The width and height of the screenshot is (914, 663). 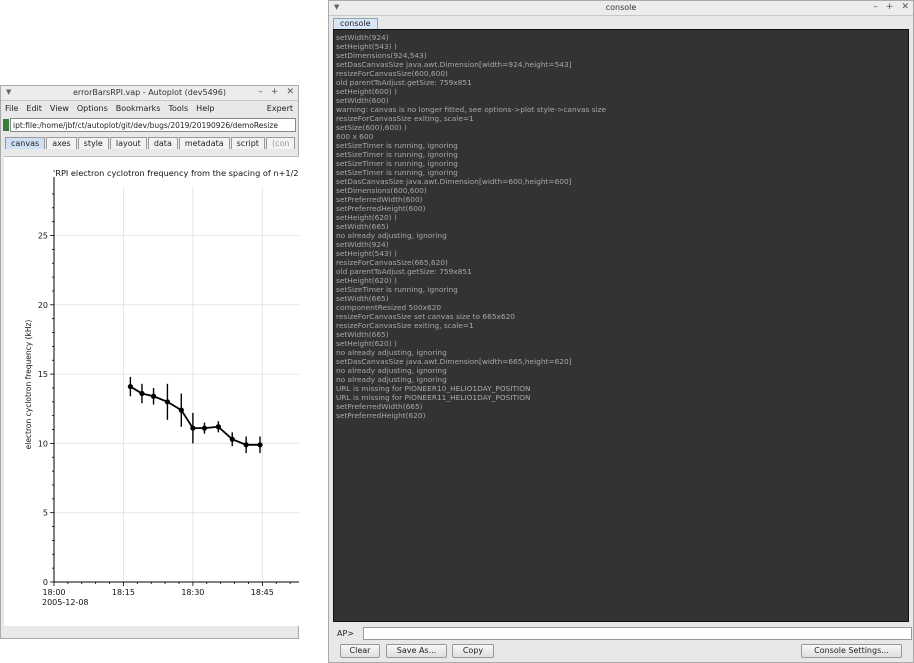 I want to click on command-input, so click(x=637, y=633).